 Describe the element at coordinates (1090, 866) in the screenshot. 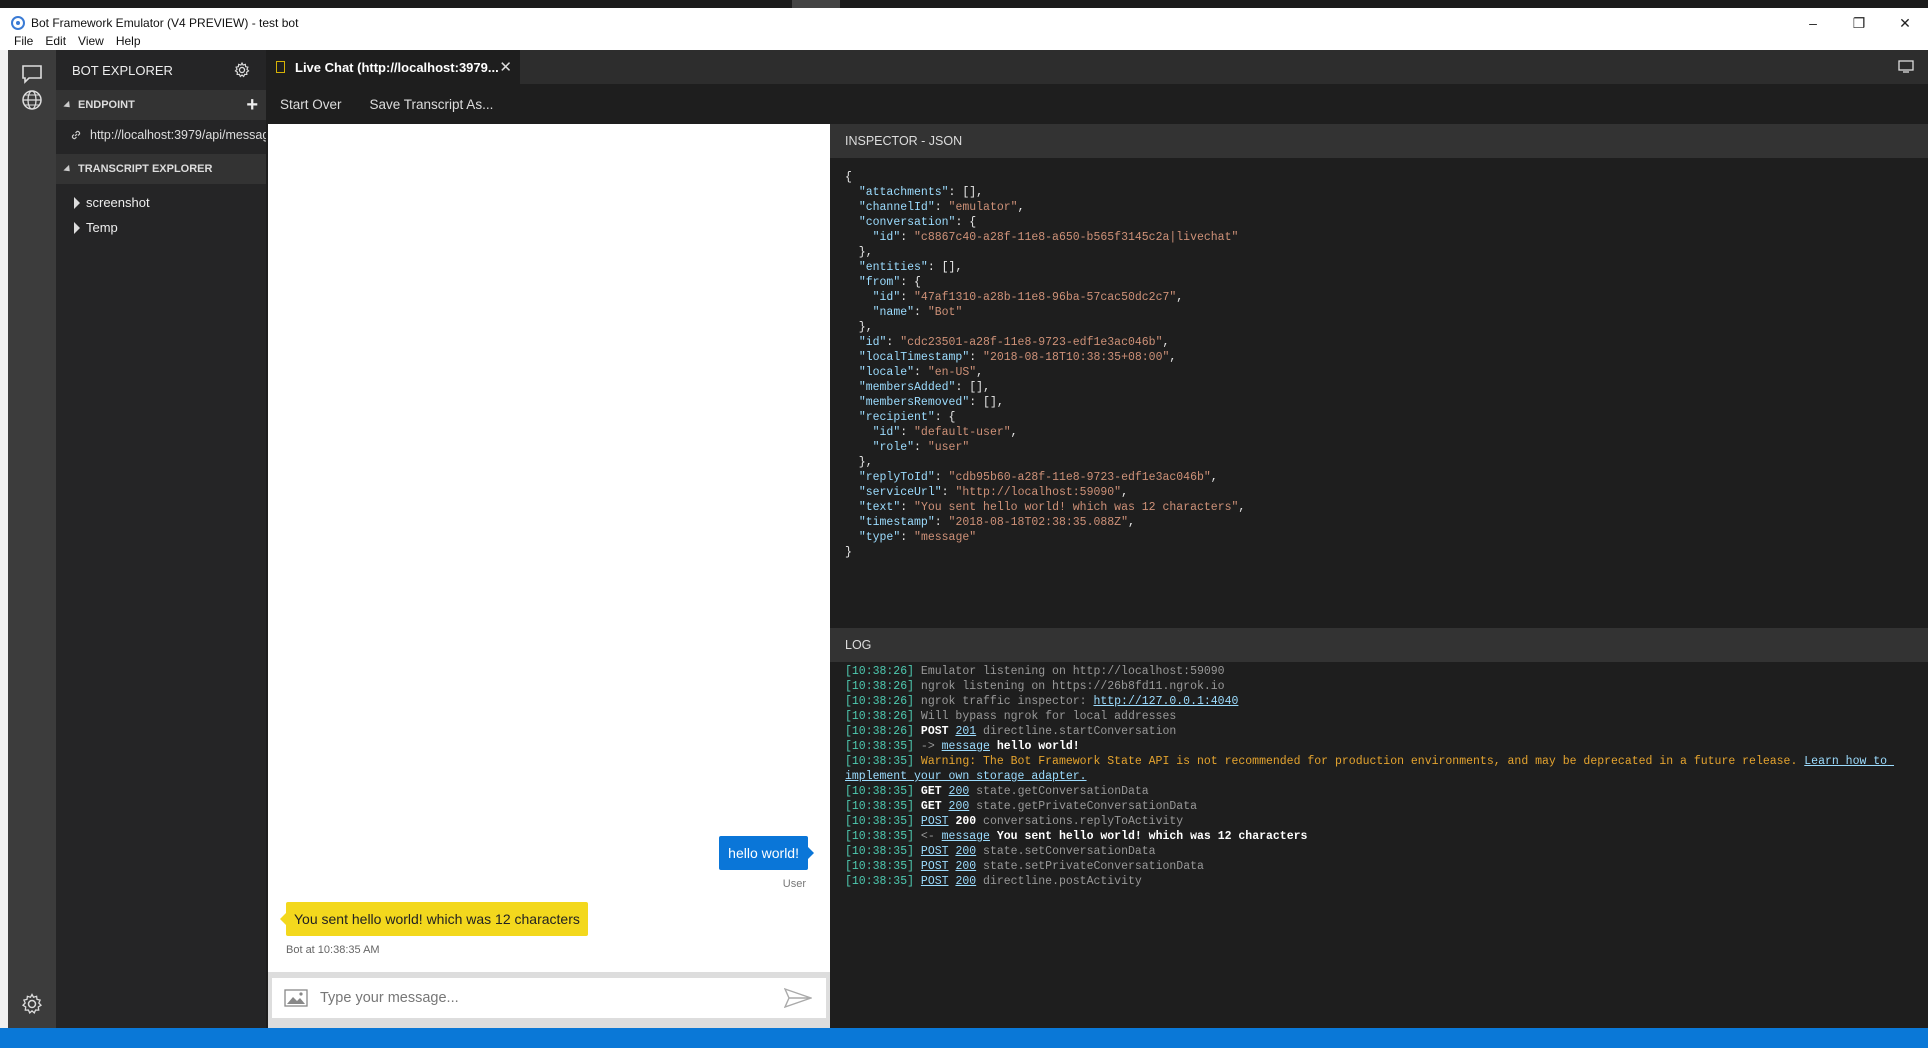

I see `log-text: state.setPrivateConversationData` at that location.